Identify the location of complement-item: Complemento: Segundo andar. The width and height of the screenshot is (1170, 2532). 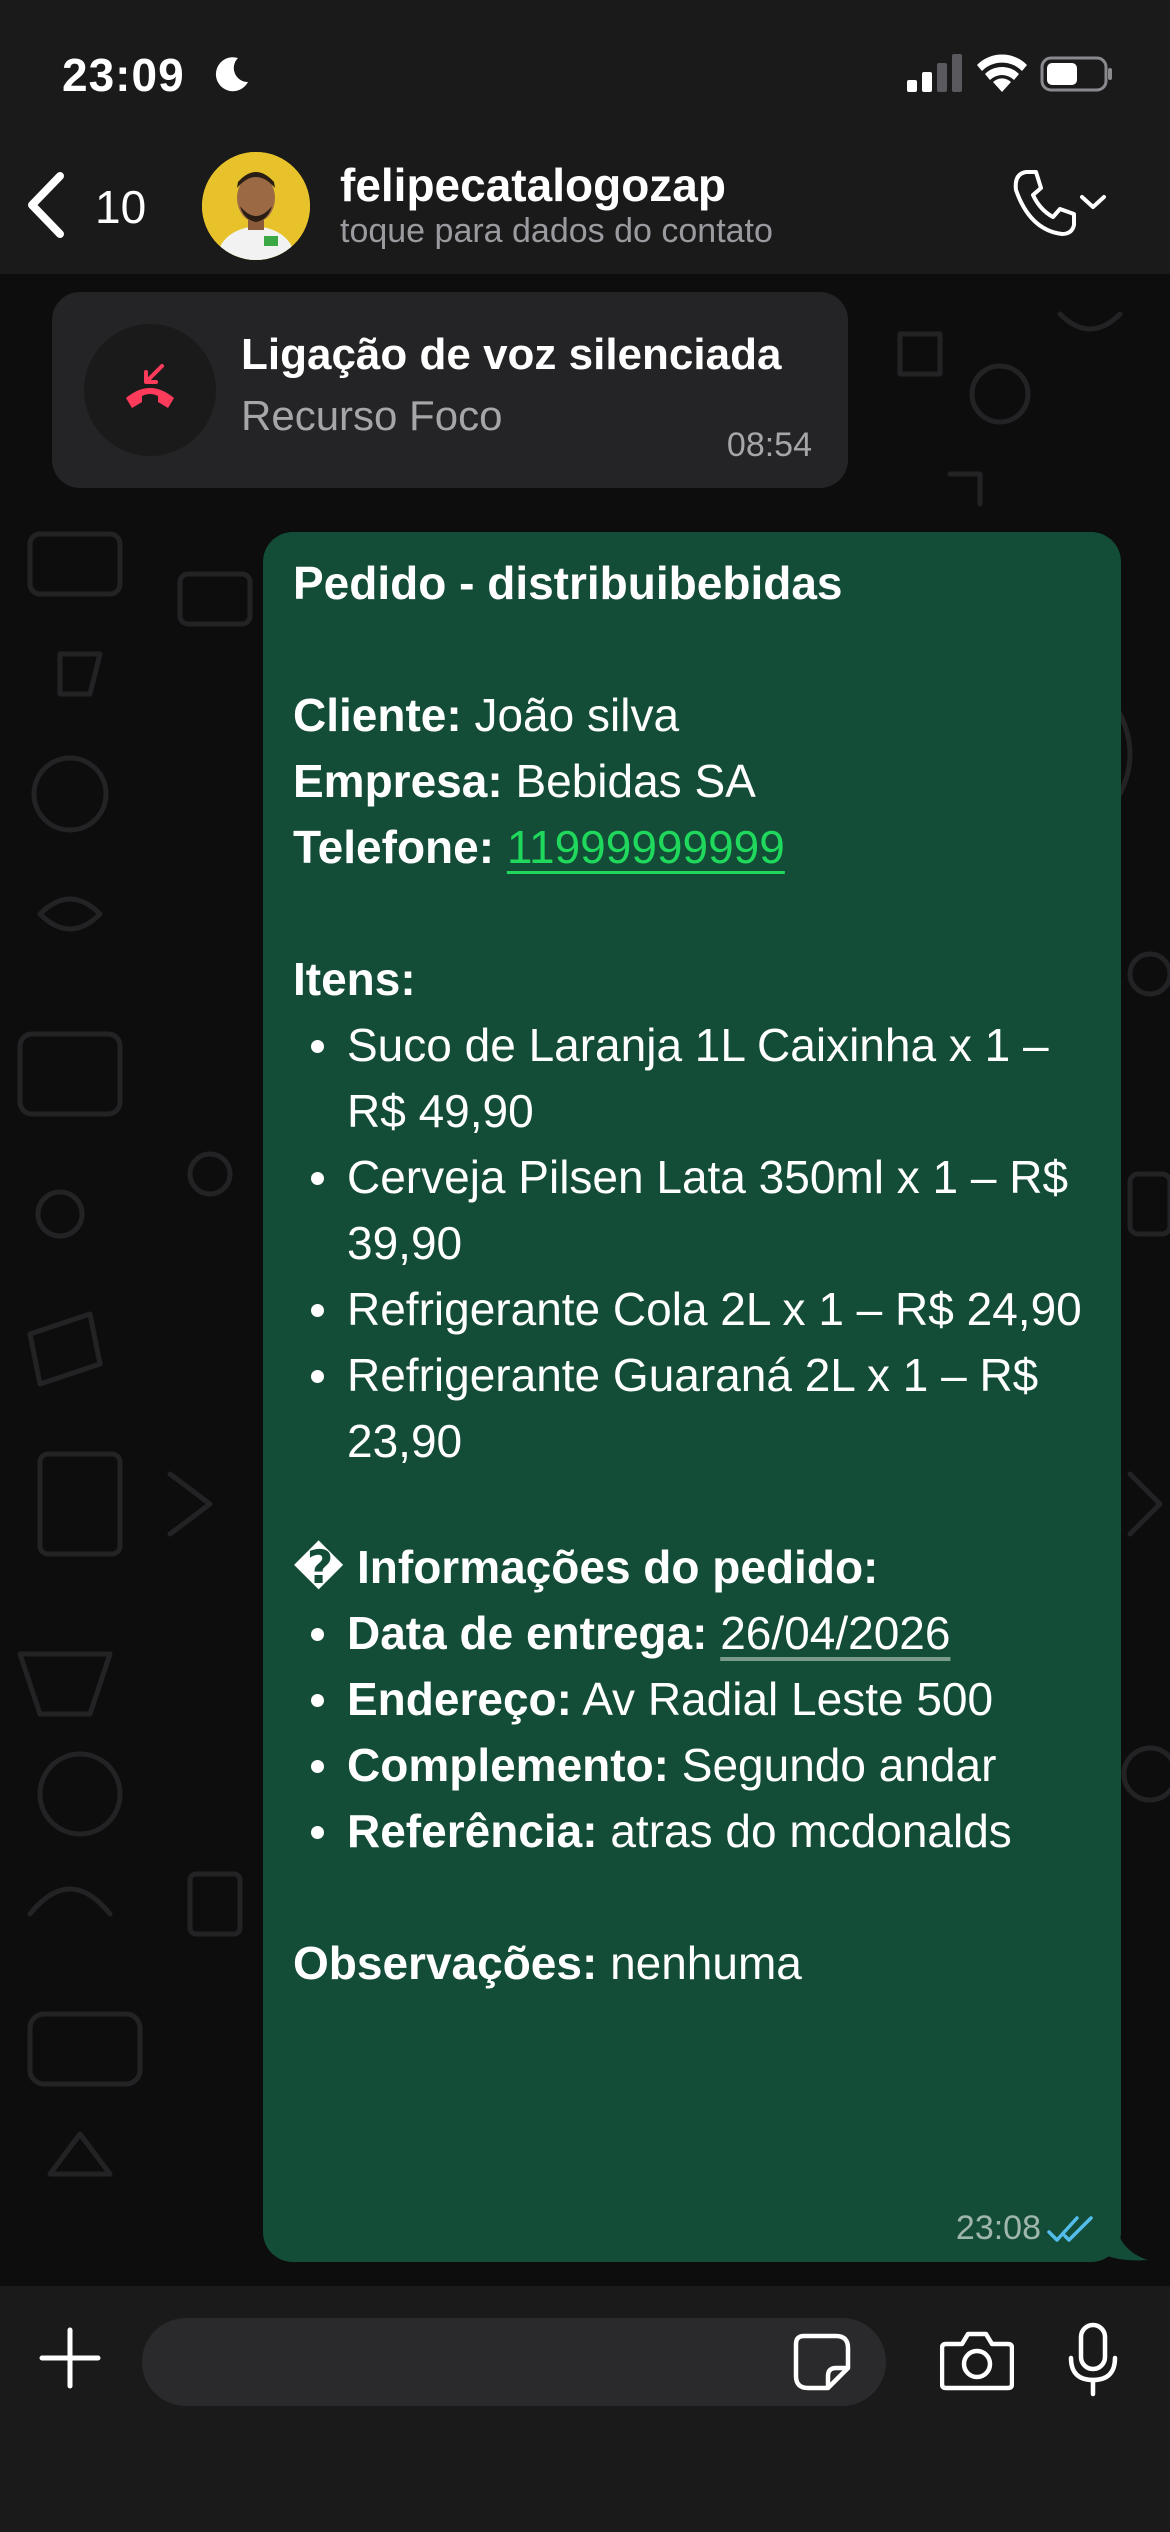
(698, 1765).